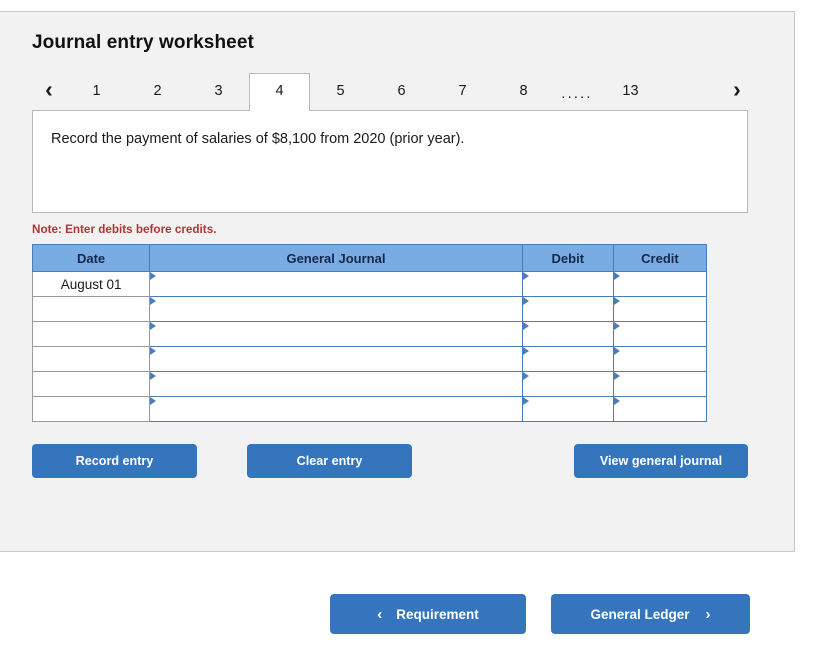 The image size is (815, 655). I want to click on tab-6: 6, so click(401, 91).